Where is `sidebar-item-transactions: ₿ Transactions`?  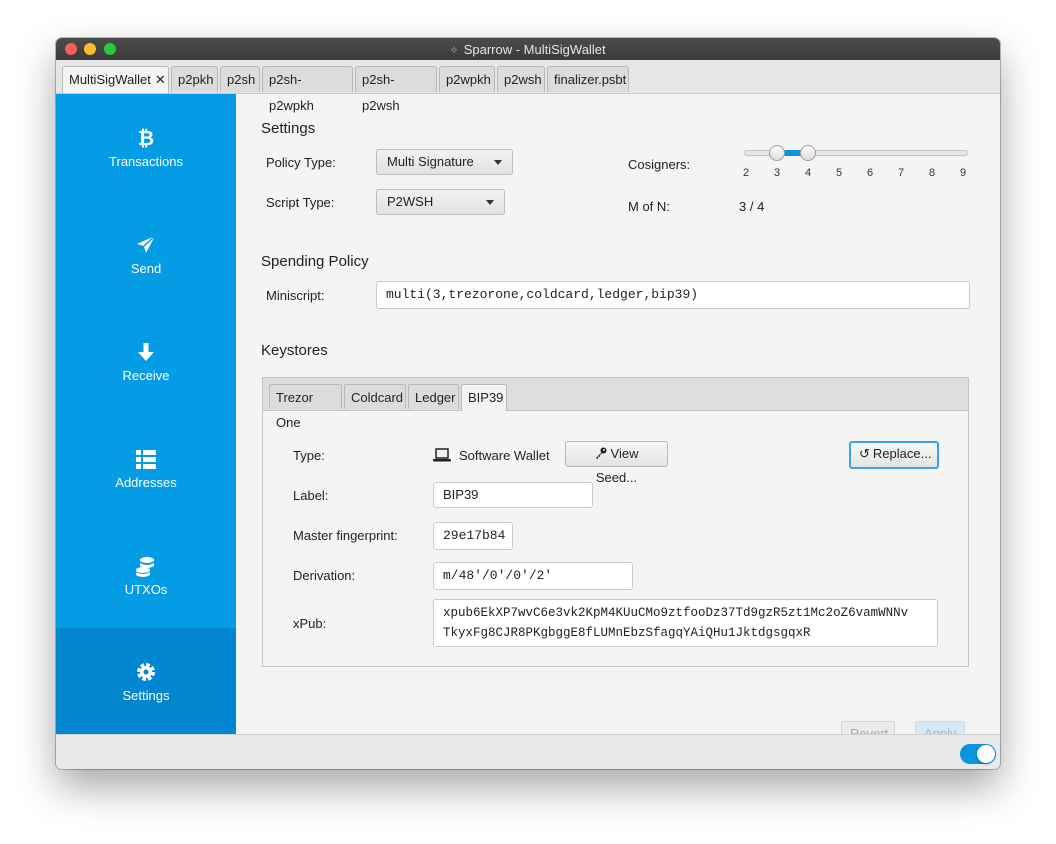
sidebar-item-transactions: ₿ Transactions is located at coordinates (146, 147).